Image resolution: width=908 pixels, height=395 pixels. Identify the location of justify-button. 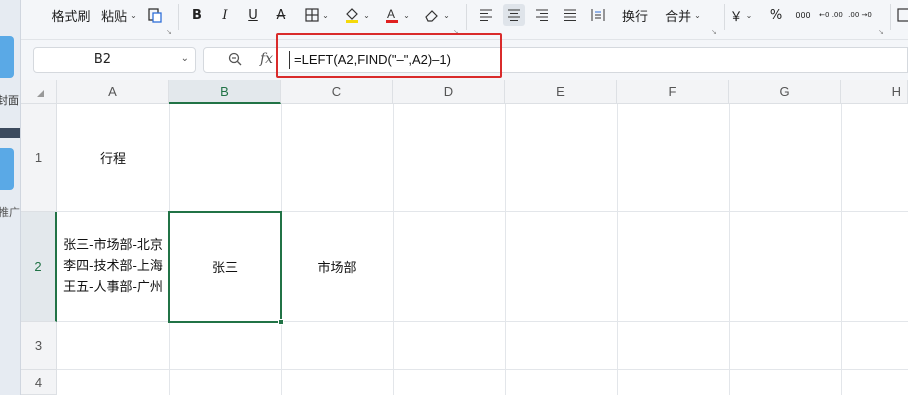
(570, 15).